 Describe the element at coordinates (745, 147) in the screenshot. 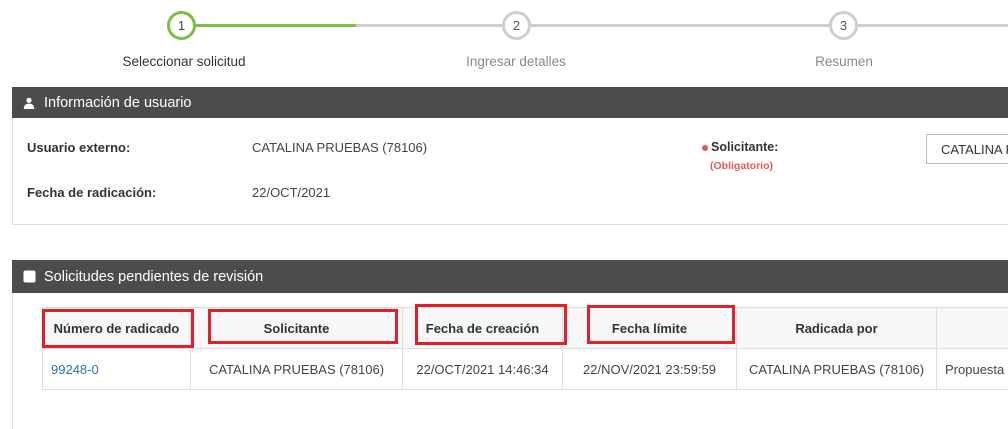

I see `applicant-label-text: Solicitante:` at that location.